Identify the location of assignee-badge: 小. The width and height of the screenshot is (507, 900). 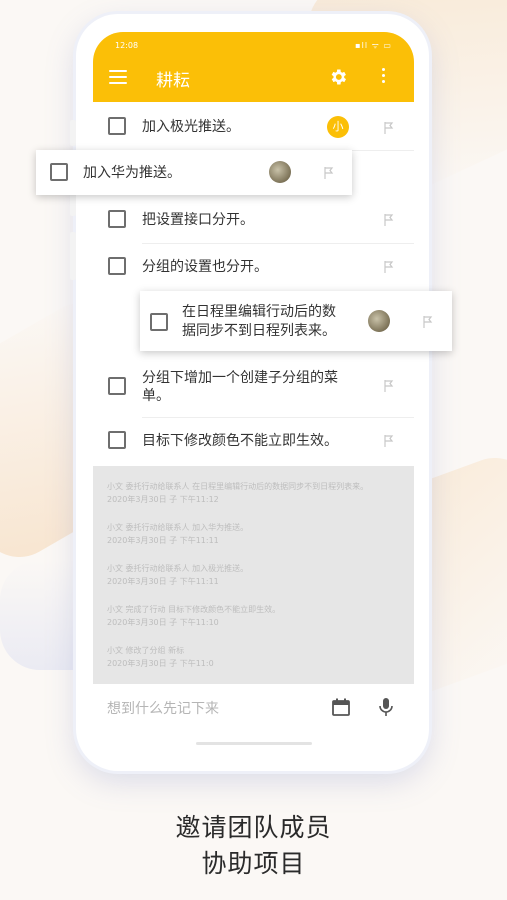
(338, 127).